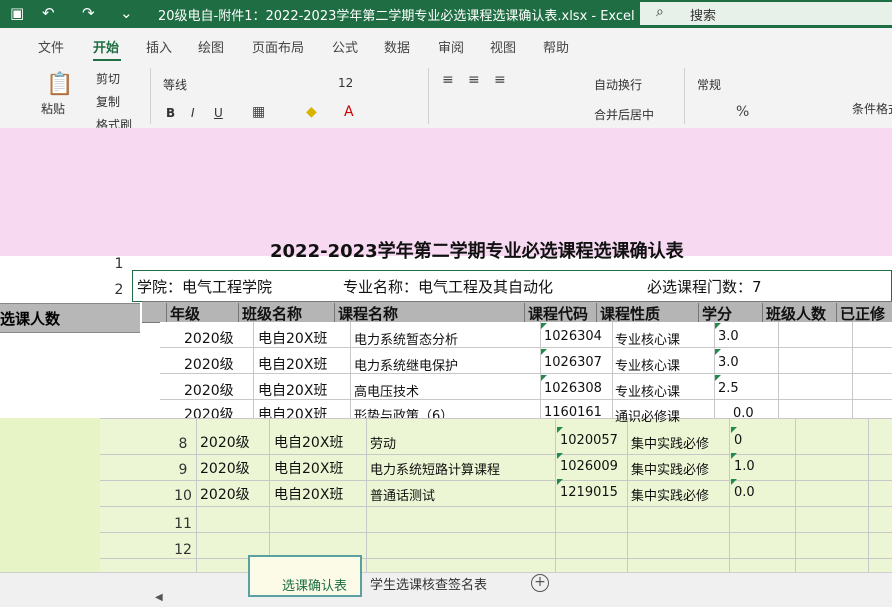  Describe the element at coordinates (270, 313) in the screenshot. I see `header-class: 班级名称` at that location.